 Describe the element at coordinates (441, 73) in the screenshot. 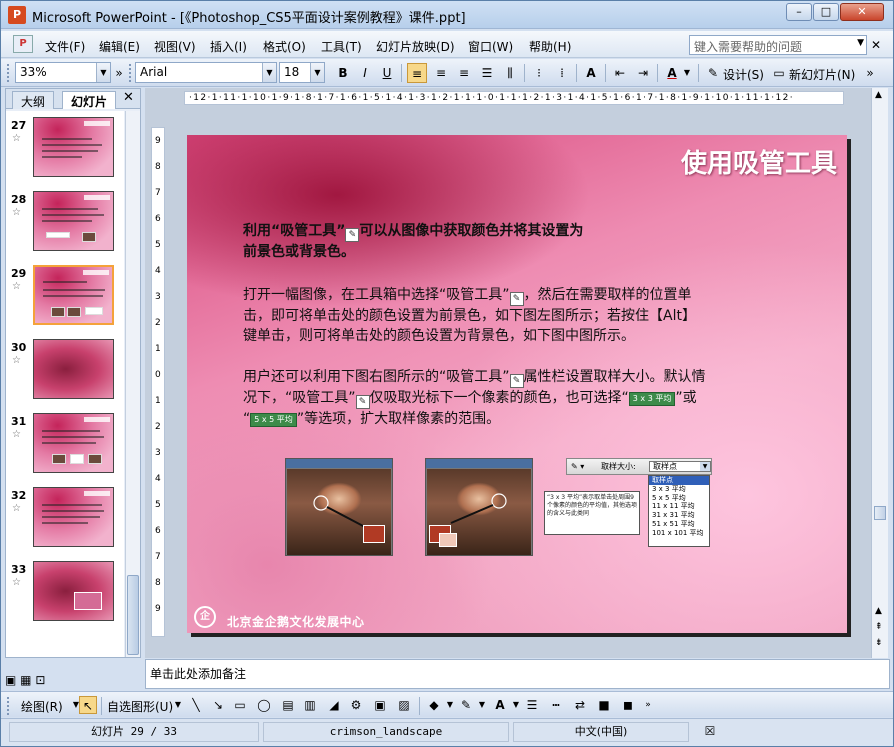

I see `align-center-icon: ≡` at that location.